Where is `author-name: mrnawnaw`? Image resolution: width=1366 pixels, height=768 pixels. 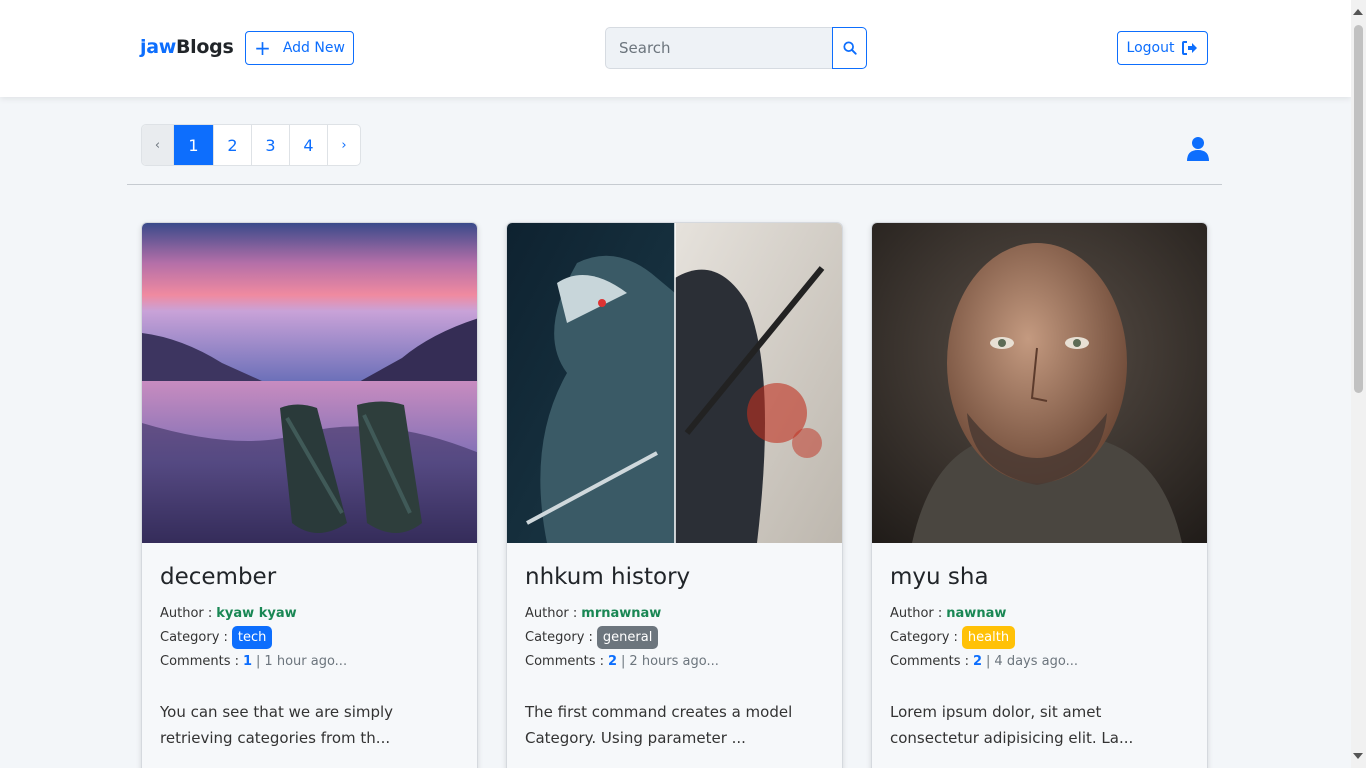
author-name: mrnawnaw is located at coordinates (621, 613).